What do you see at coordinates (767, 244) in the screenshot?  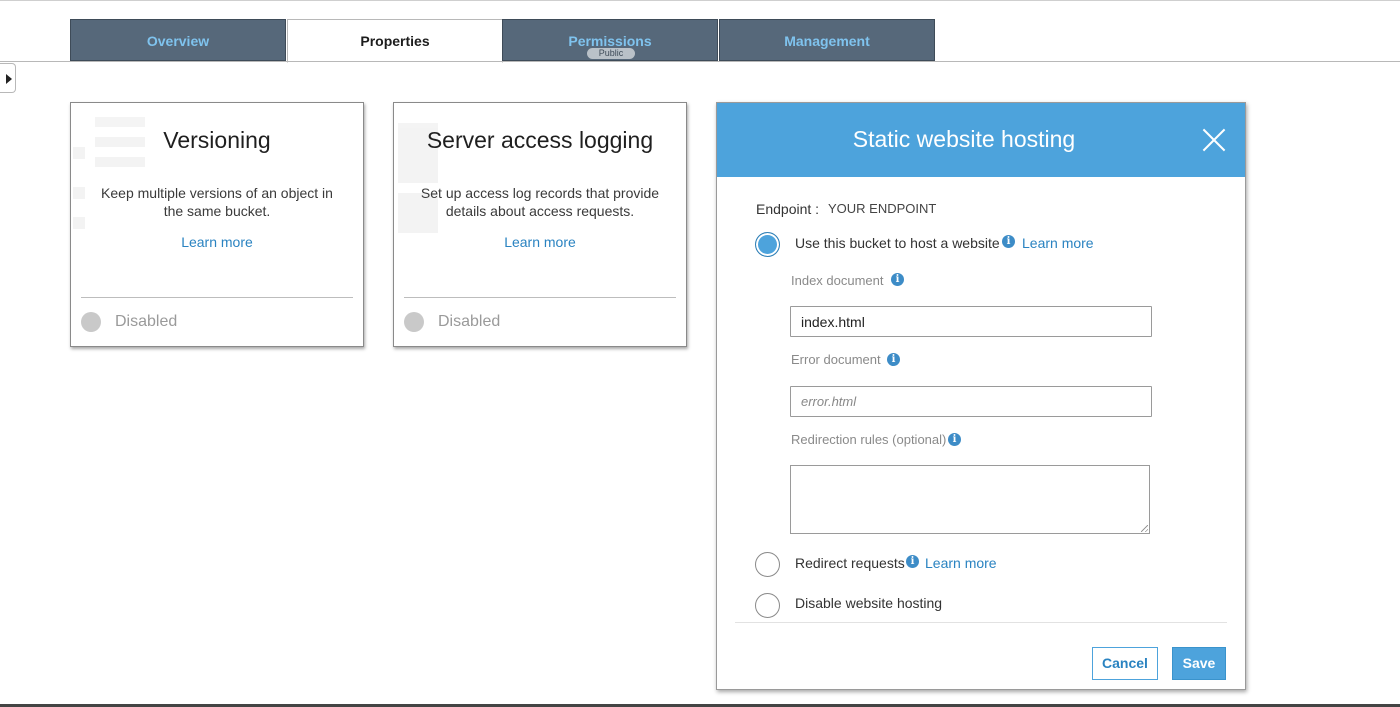 I see `host-website-radio` at bounding box center [767, 244].